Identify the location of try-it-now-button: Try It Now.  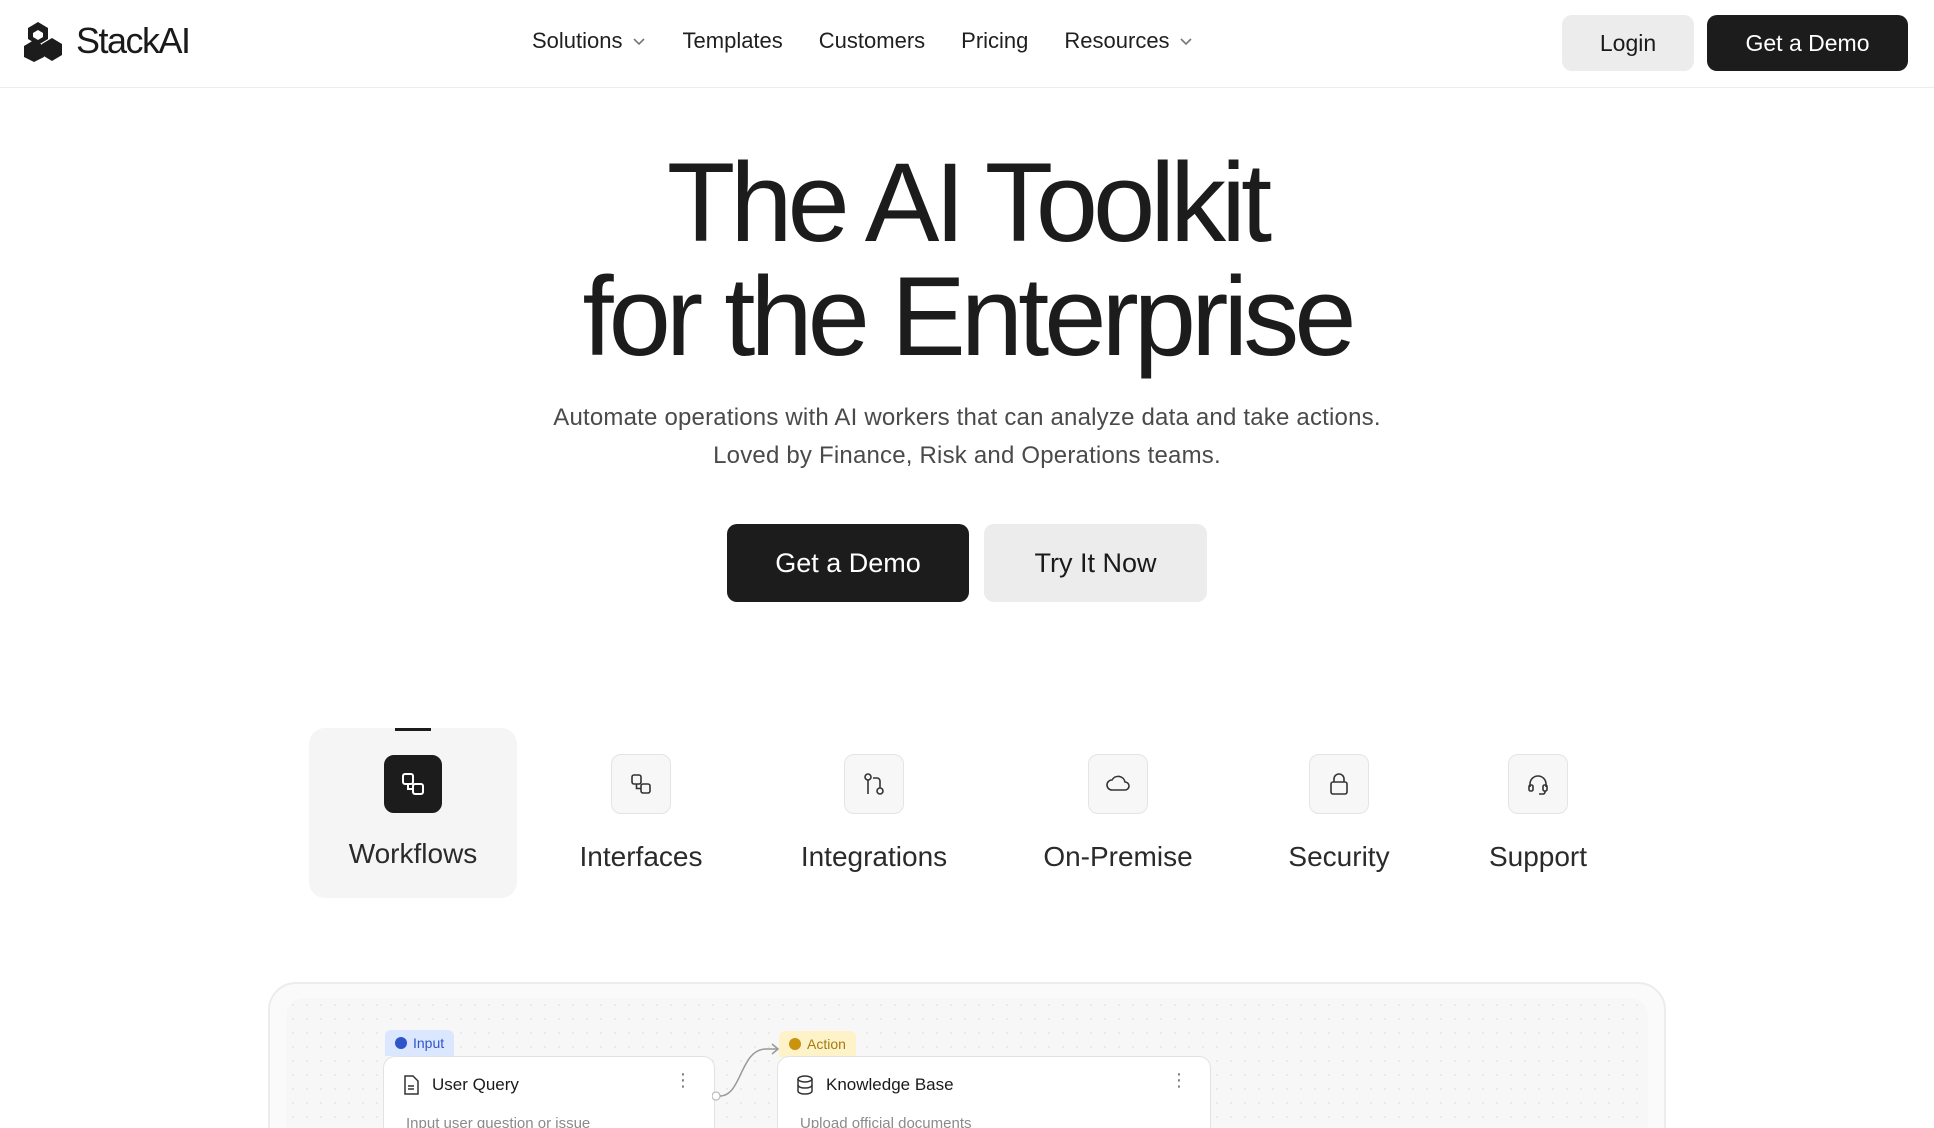
(1095, 563).